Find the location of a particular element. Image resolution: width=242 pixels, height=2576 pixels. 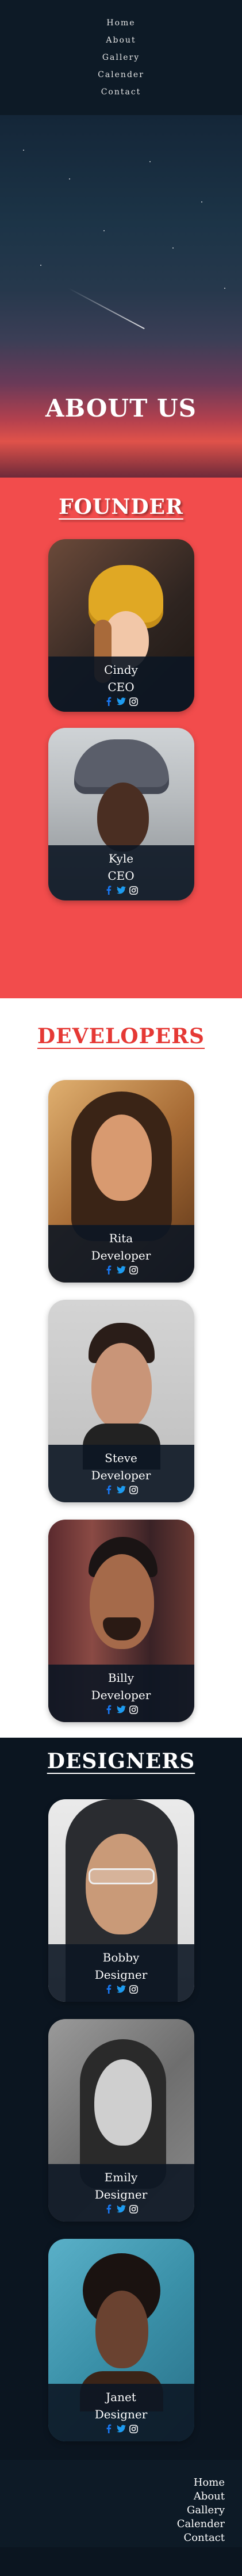

member-name: Kyle is located at coordinates (121, 858).